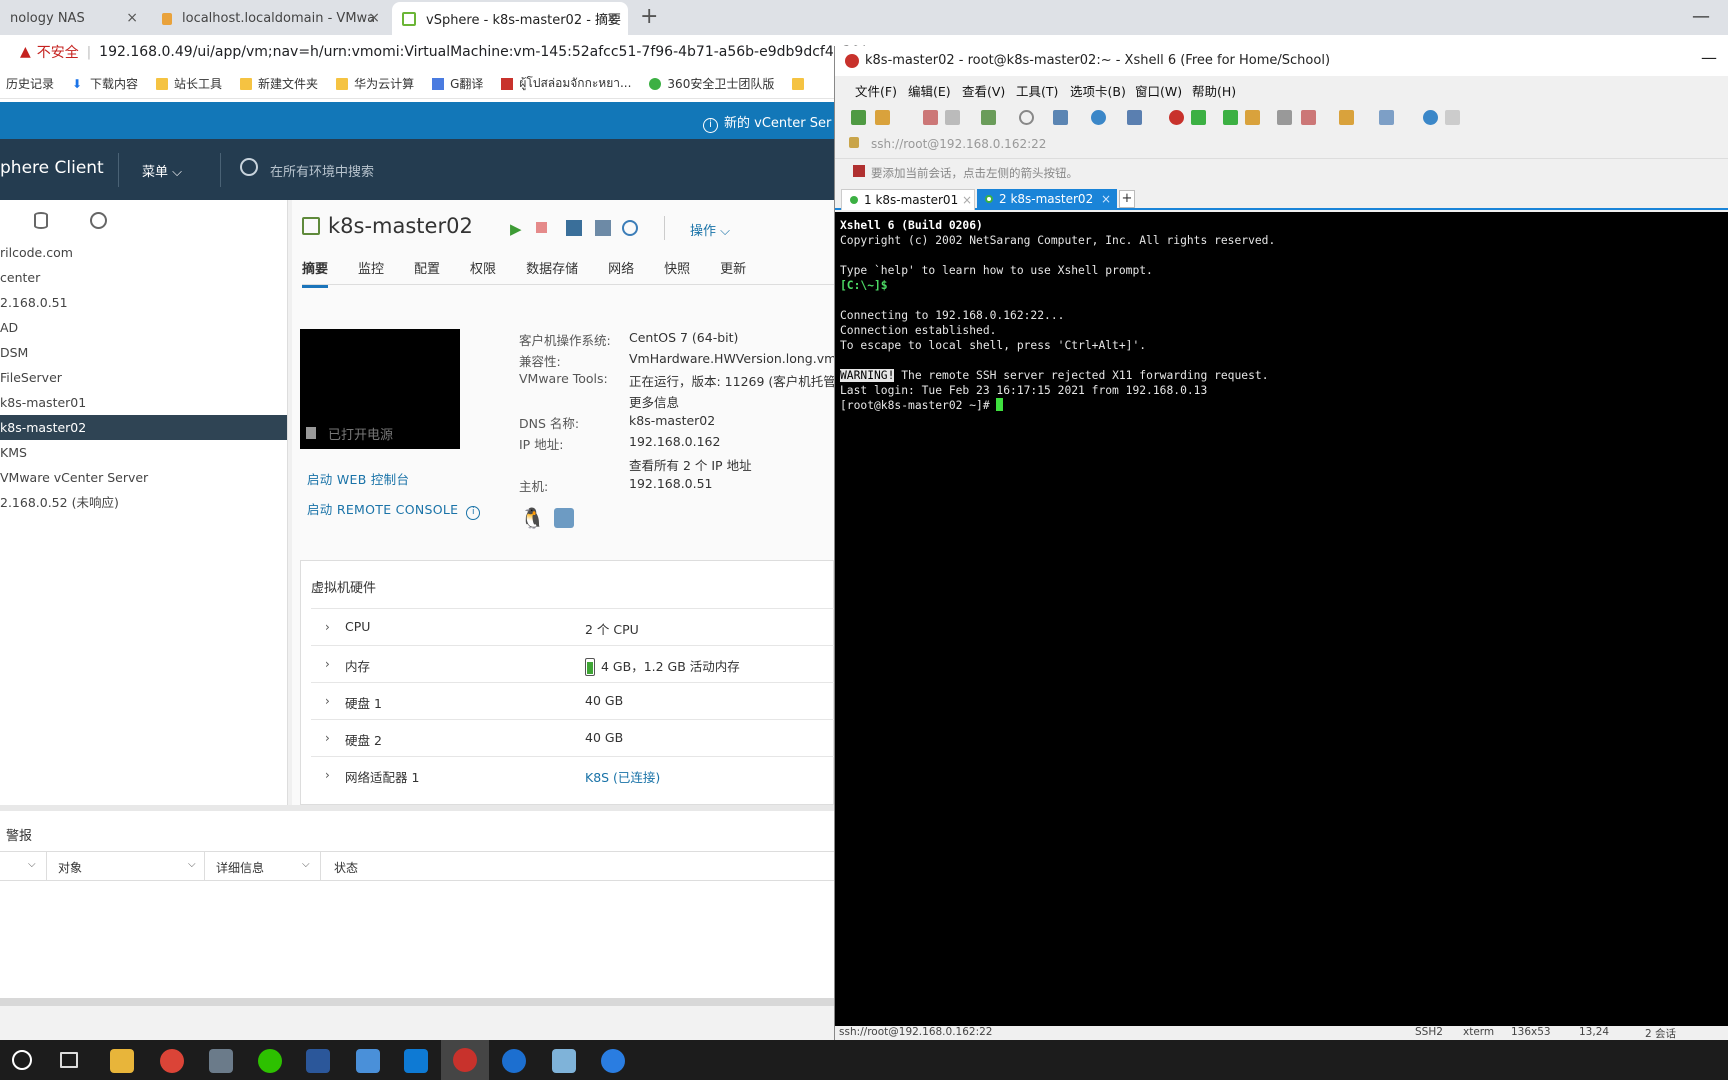 Image resolution: width=1728 pixels, height=1080 pixels. What do you see at coordinates (514, 1061) in the screenshot?
I see `bt-icon` at bounding box center [514, 1061].